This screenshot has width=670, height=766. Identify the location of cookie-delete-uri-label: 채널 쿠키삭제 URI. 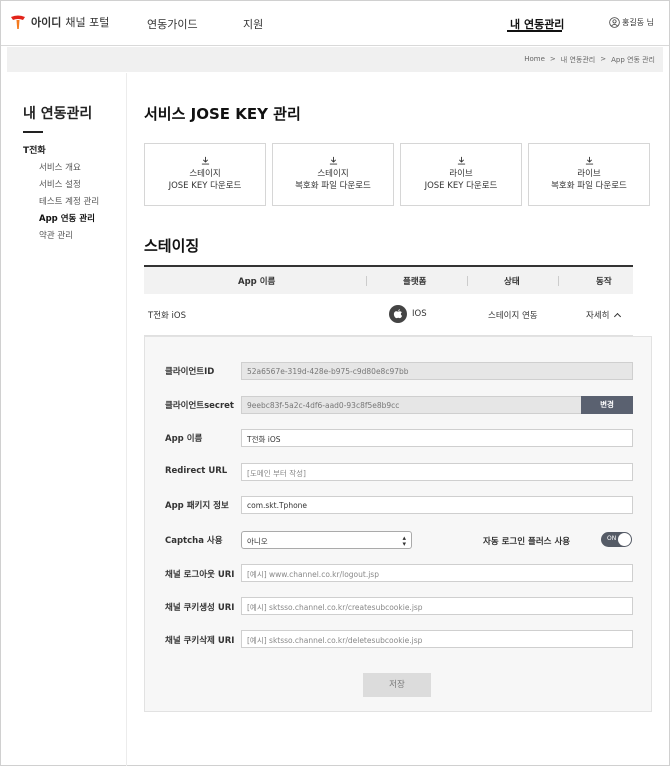
(200, 641).